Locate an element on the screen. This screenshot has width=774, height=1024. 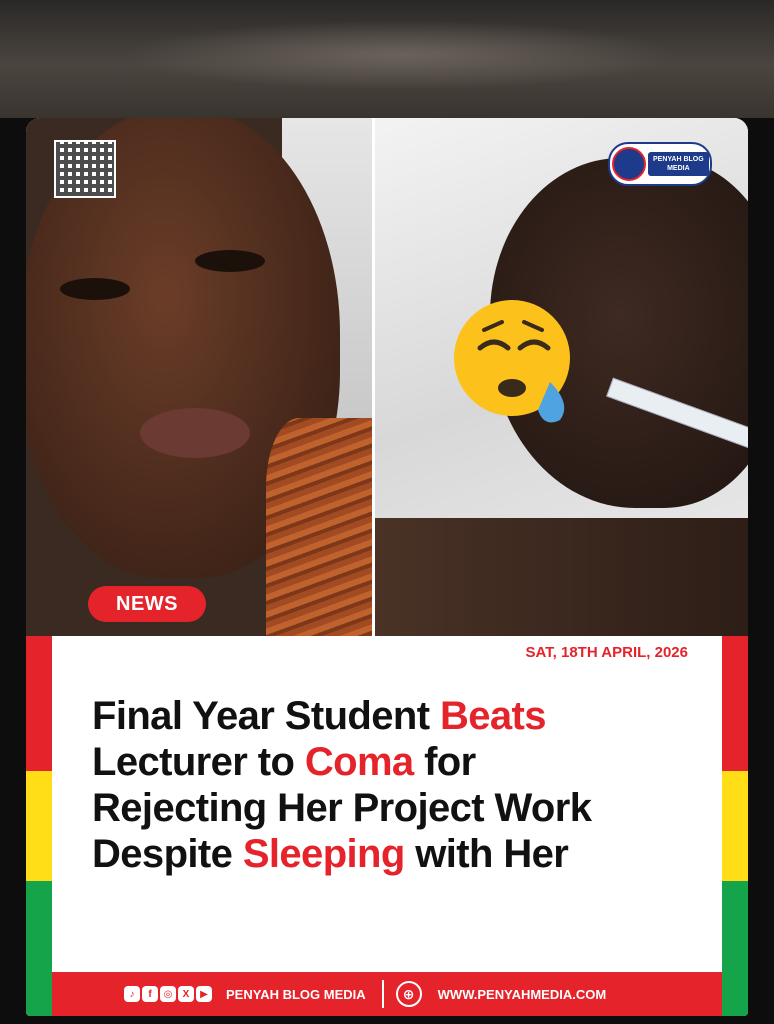
globe-icon: ⊕ is located at coordinates (408, 994).